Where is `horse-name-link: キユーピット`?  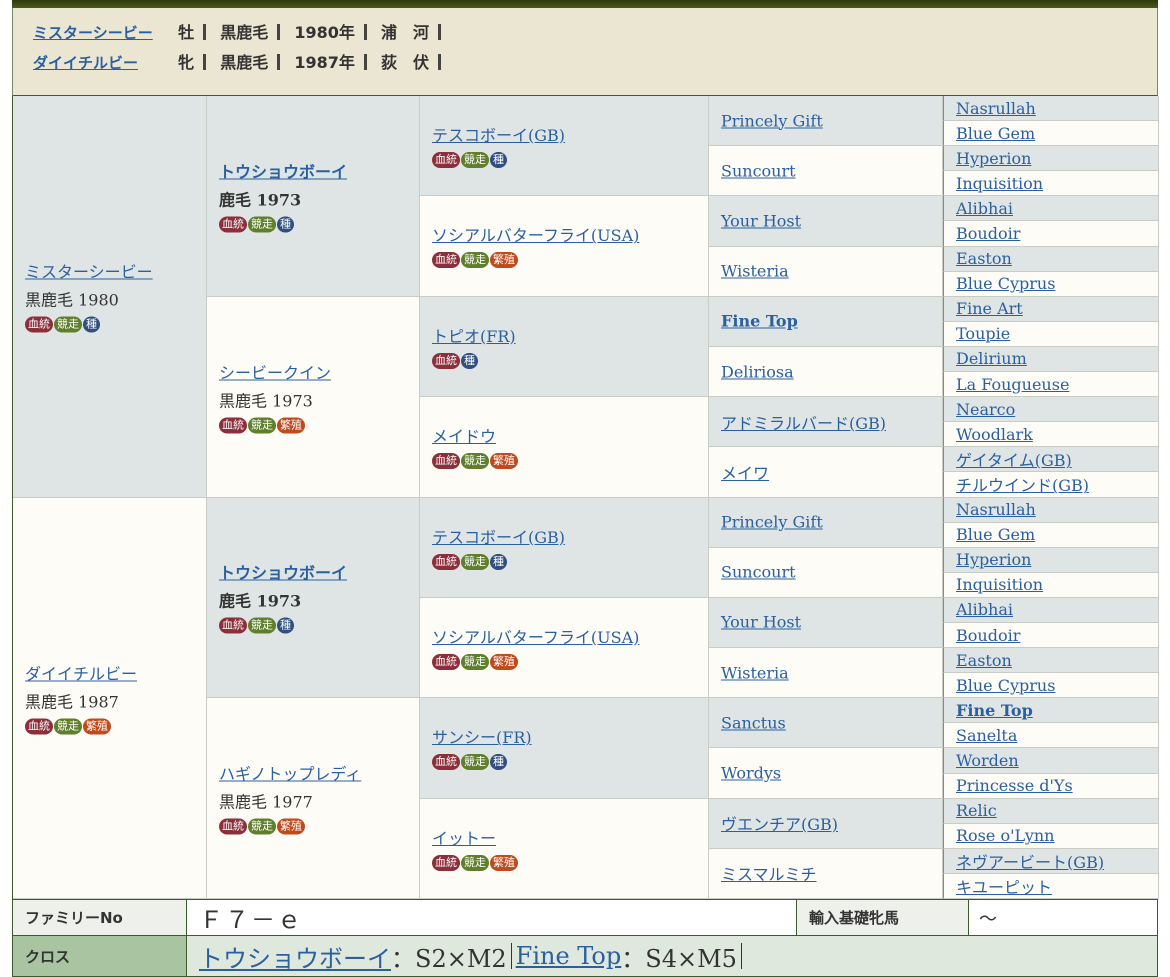 horse-name-link: キユーピット is located at coordinates (1004, 886).